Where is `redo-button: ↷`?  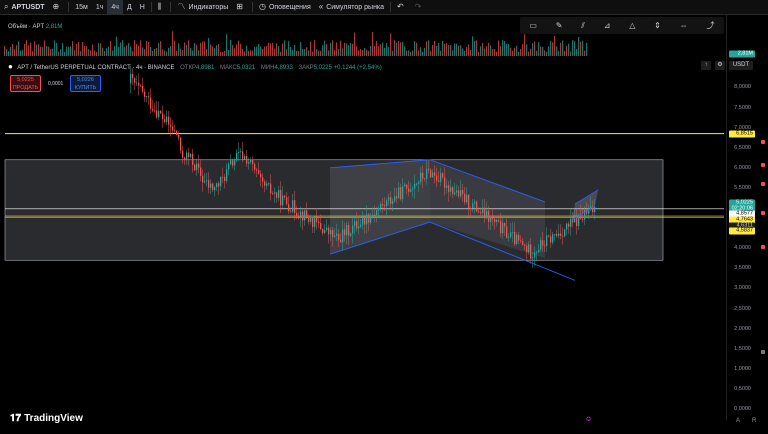
redo-button: ↷ is located at coordinates (420, 7).